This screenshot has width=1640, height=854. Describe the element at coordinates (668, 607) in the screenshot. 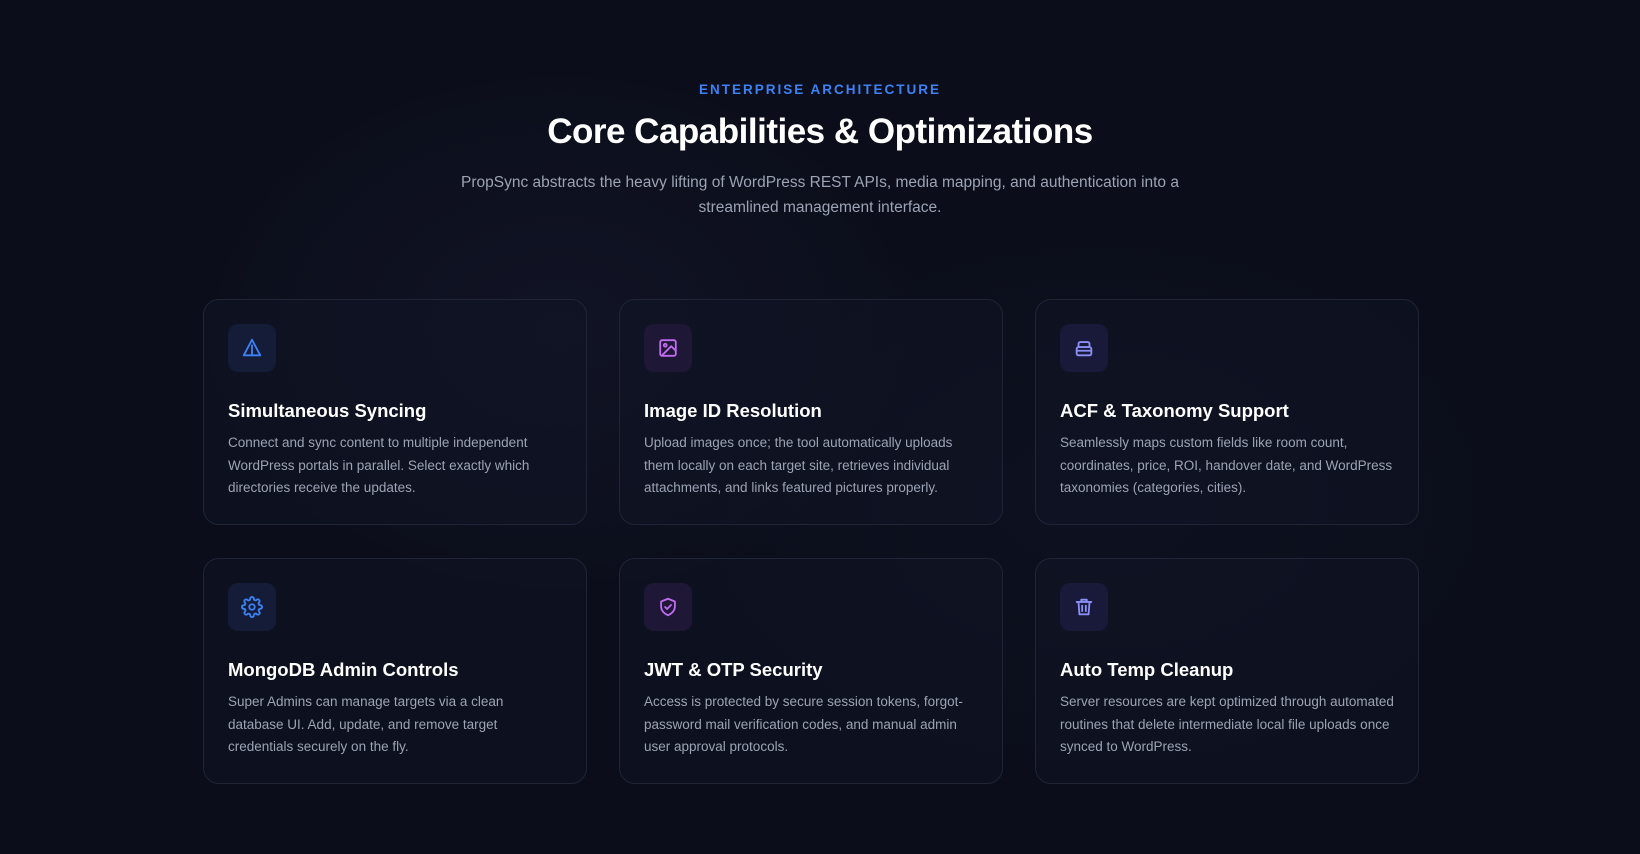

I see `shield-check-icon` at that location.